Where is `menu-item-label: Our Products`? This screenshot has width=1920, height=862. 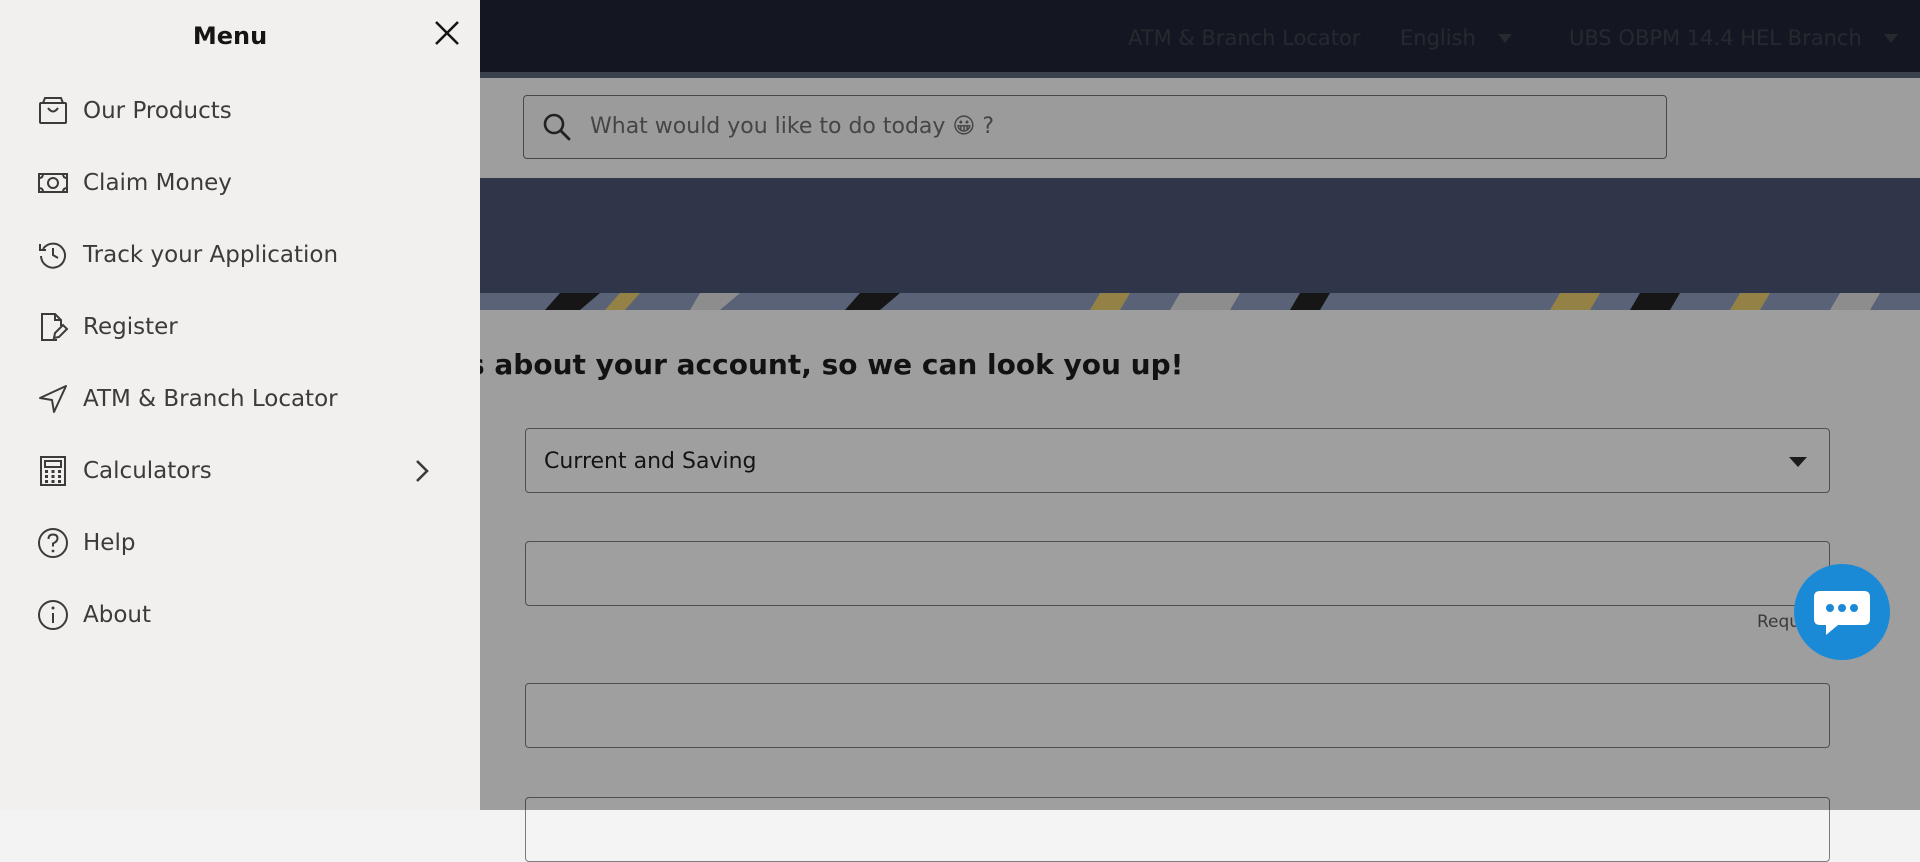 menu-item-label: Our Products is located at coordinates (157, 111).